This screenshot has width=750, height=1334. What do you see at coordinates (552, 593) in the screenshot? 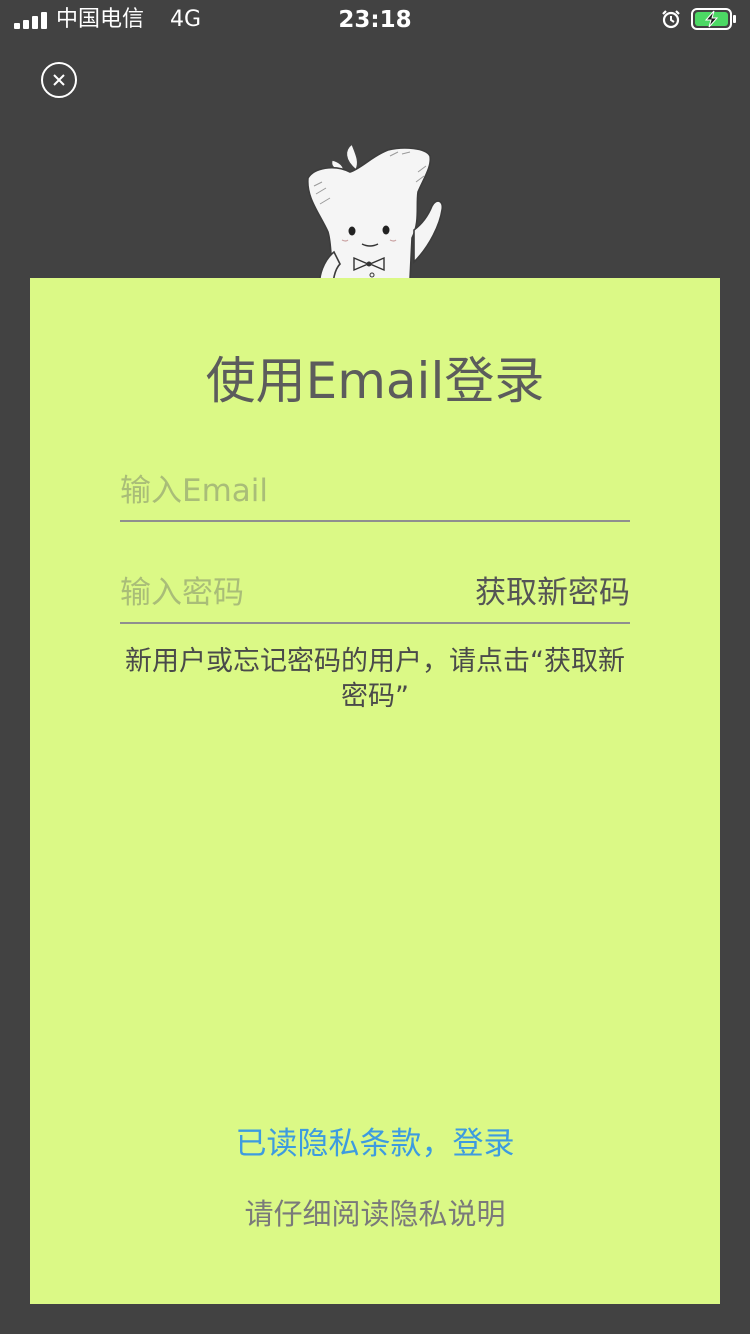
I see `get-new-password-button: 获取新密码` at bounding box center [552, 593].